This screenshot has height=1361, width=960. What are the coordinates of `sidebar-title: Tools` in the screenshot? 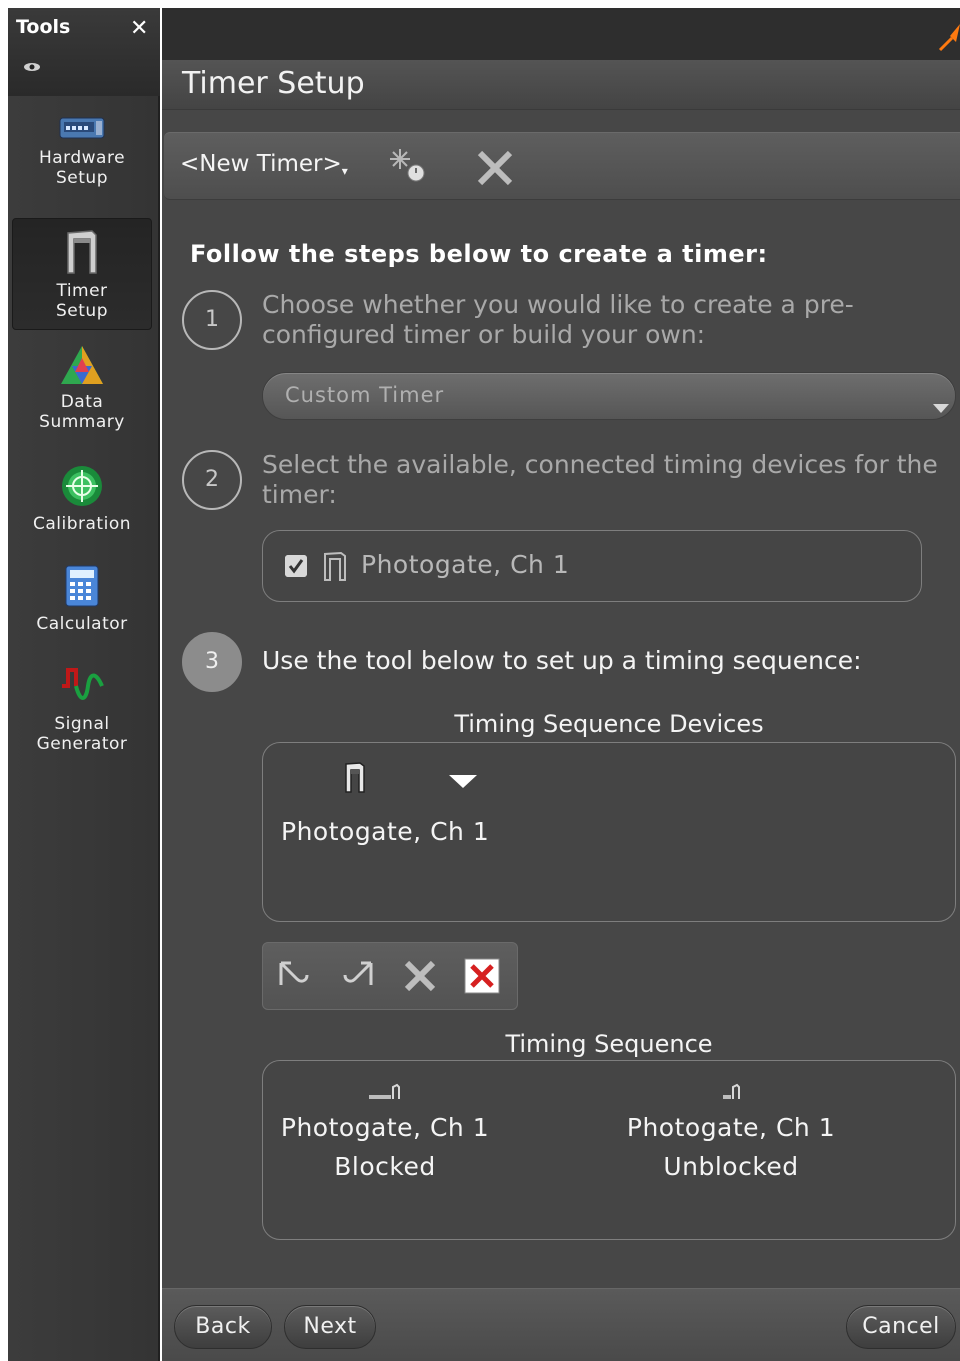 It's located at (43, 27).